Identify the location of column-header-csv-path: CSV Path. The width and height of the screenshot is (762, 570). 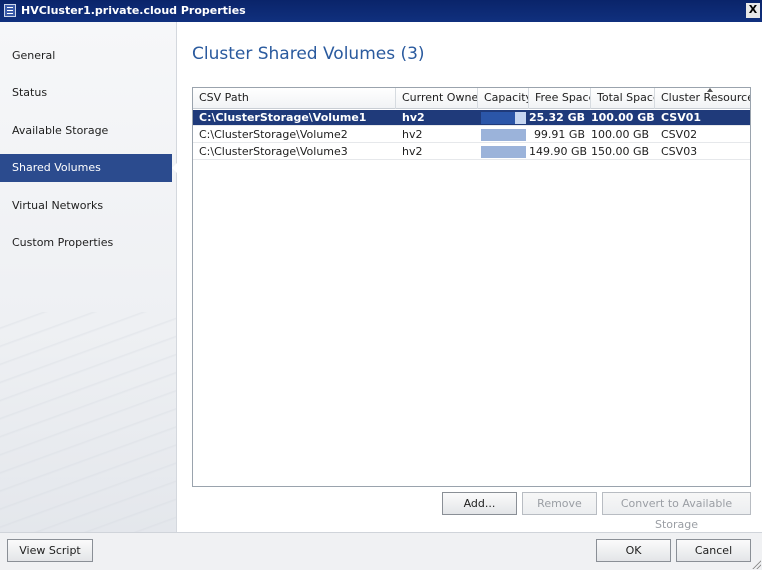
(294, 98).